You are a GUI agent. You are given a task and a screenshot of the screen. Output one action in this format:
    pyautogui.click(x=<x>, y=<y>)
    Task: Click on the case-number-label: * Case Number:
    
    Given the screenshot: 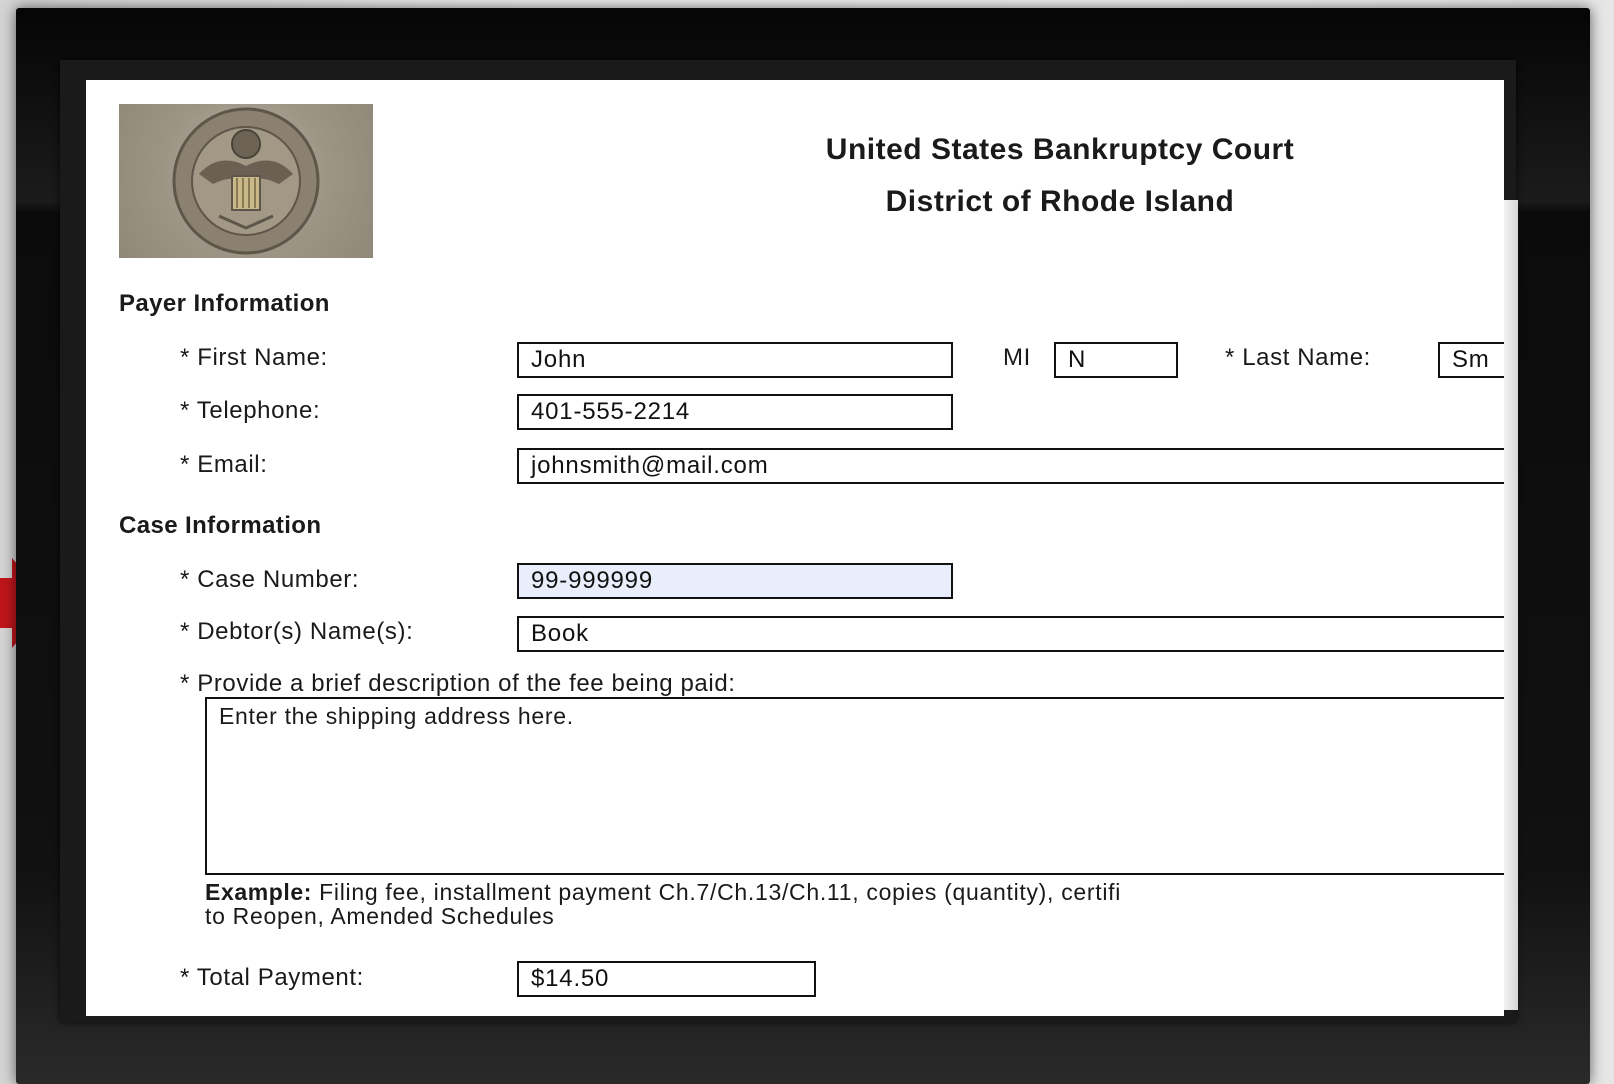 What is the action you would take?
    pyautogui.click(x=270, y=579)
    